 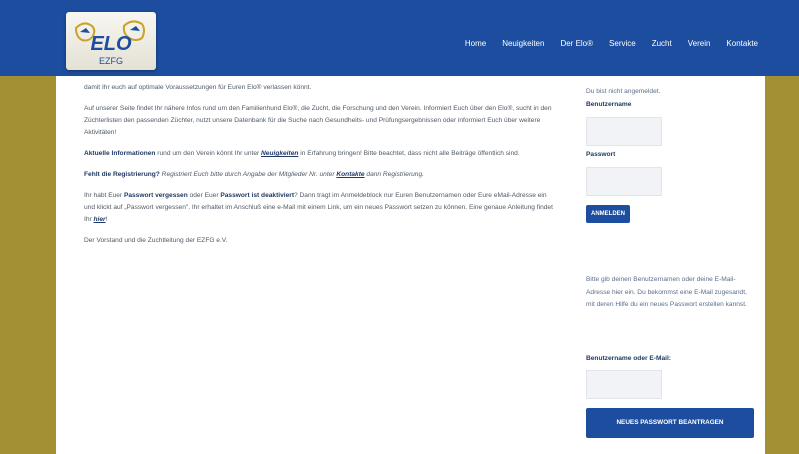 I want to click on nav-kontakte: Kontakte, so click(x=742, y=44).